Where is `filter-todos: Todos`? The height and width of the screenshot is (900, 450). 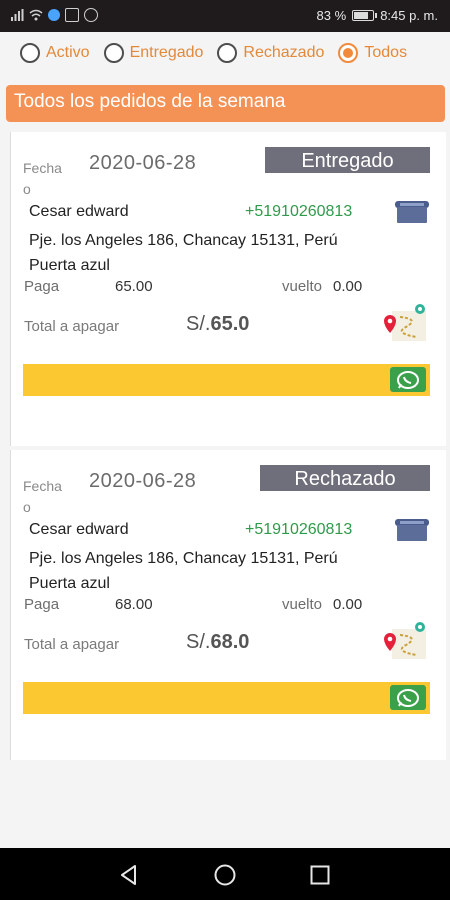 filter-todos: Todos is located at coordinates (372, 53).